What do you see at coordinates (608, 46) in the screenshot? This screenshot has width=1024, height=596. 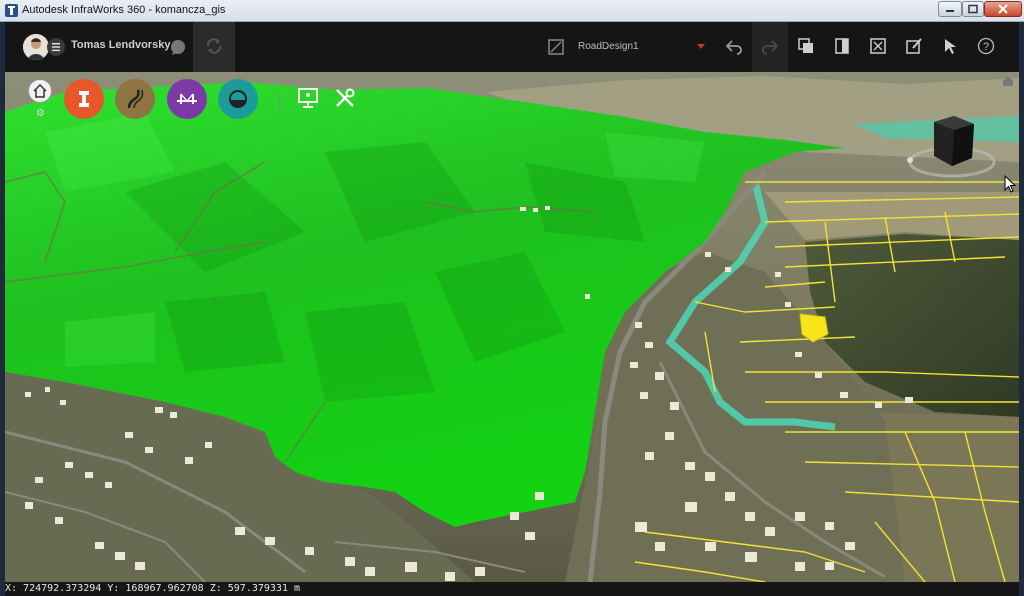 I see `proposal-selector: RoadDesign1` at bounding box center [608, 46].